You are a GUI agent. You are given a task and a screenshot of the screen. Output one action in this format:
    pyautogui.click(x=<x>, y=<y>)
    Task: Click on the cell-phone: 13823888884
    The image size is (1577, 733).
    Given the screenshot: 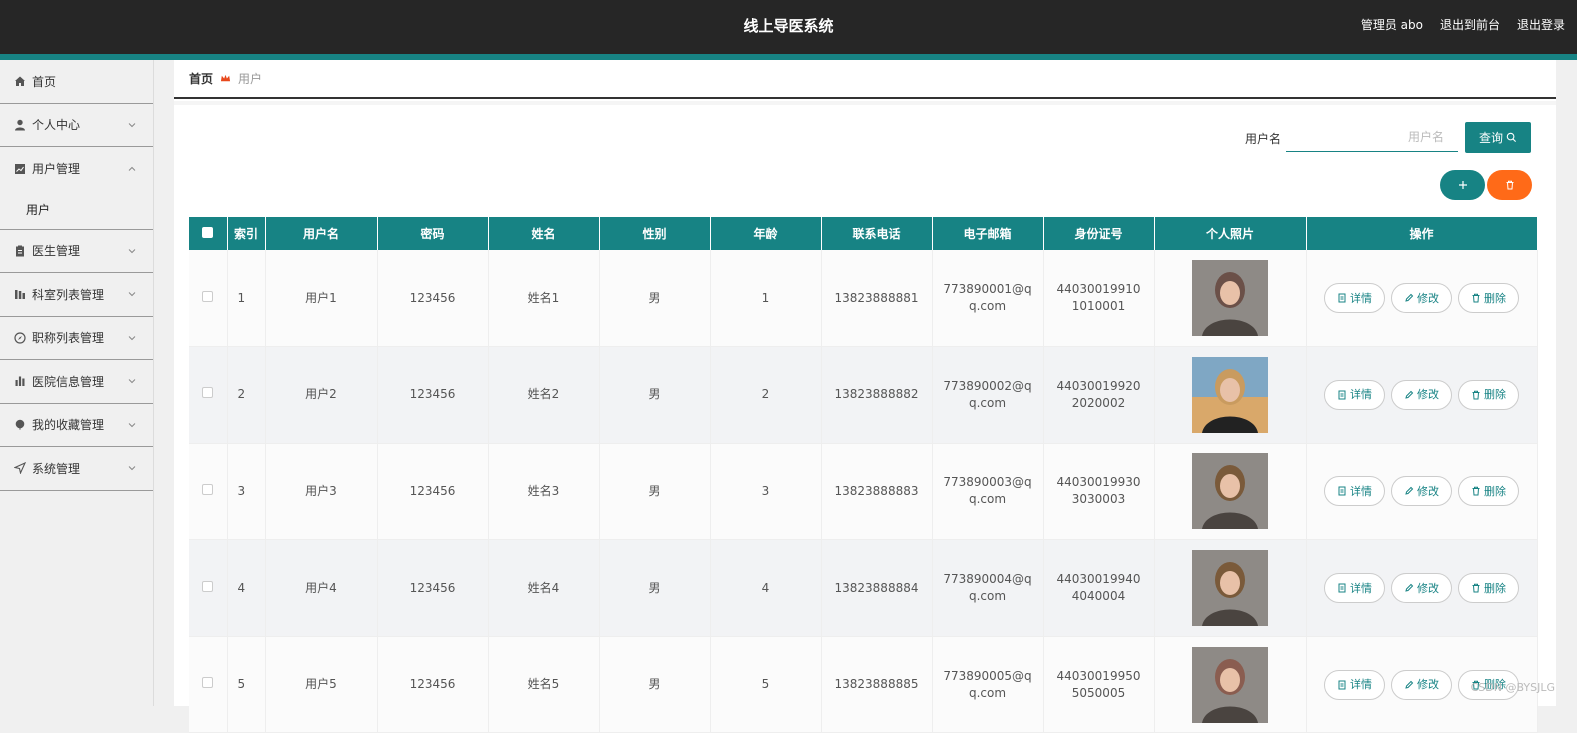 What is the action you would take?
    pyautogui.click(x=876, y=588)
    